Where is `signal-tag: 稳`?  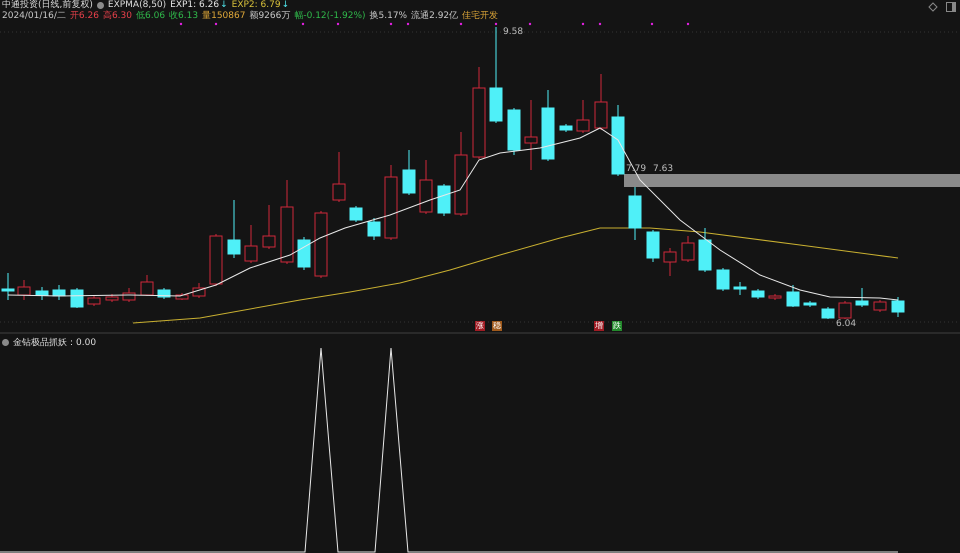 signal-tag: 稳 is located at coordinates (497, 326).